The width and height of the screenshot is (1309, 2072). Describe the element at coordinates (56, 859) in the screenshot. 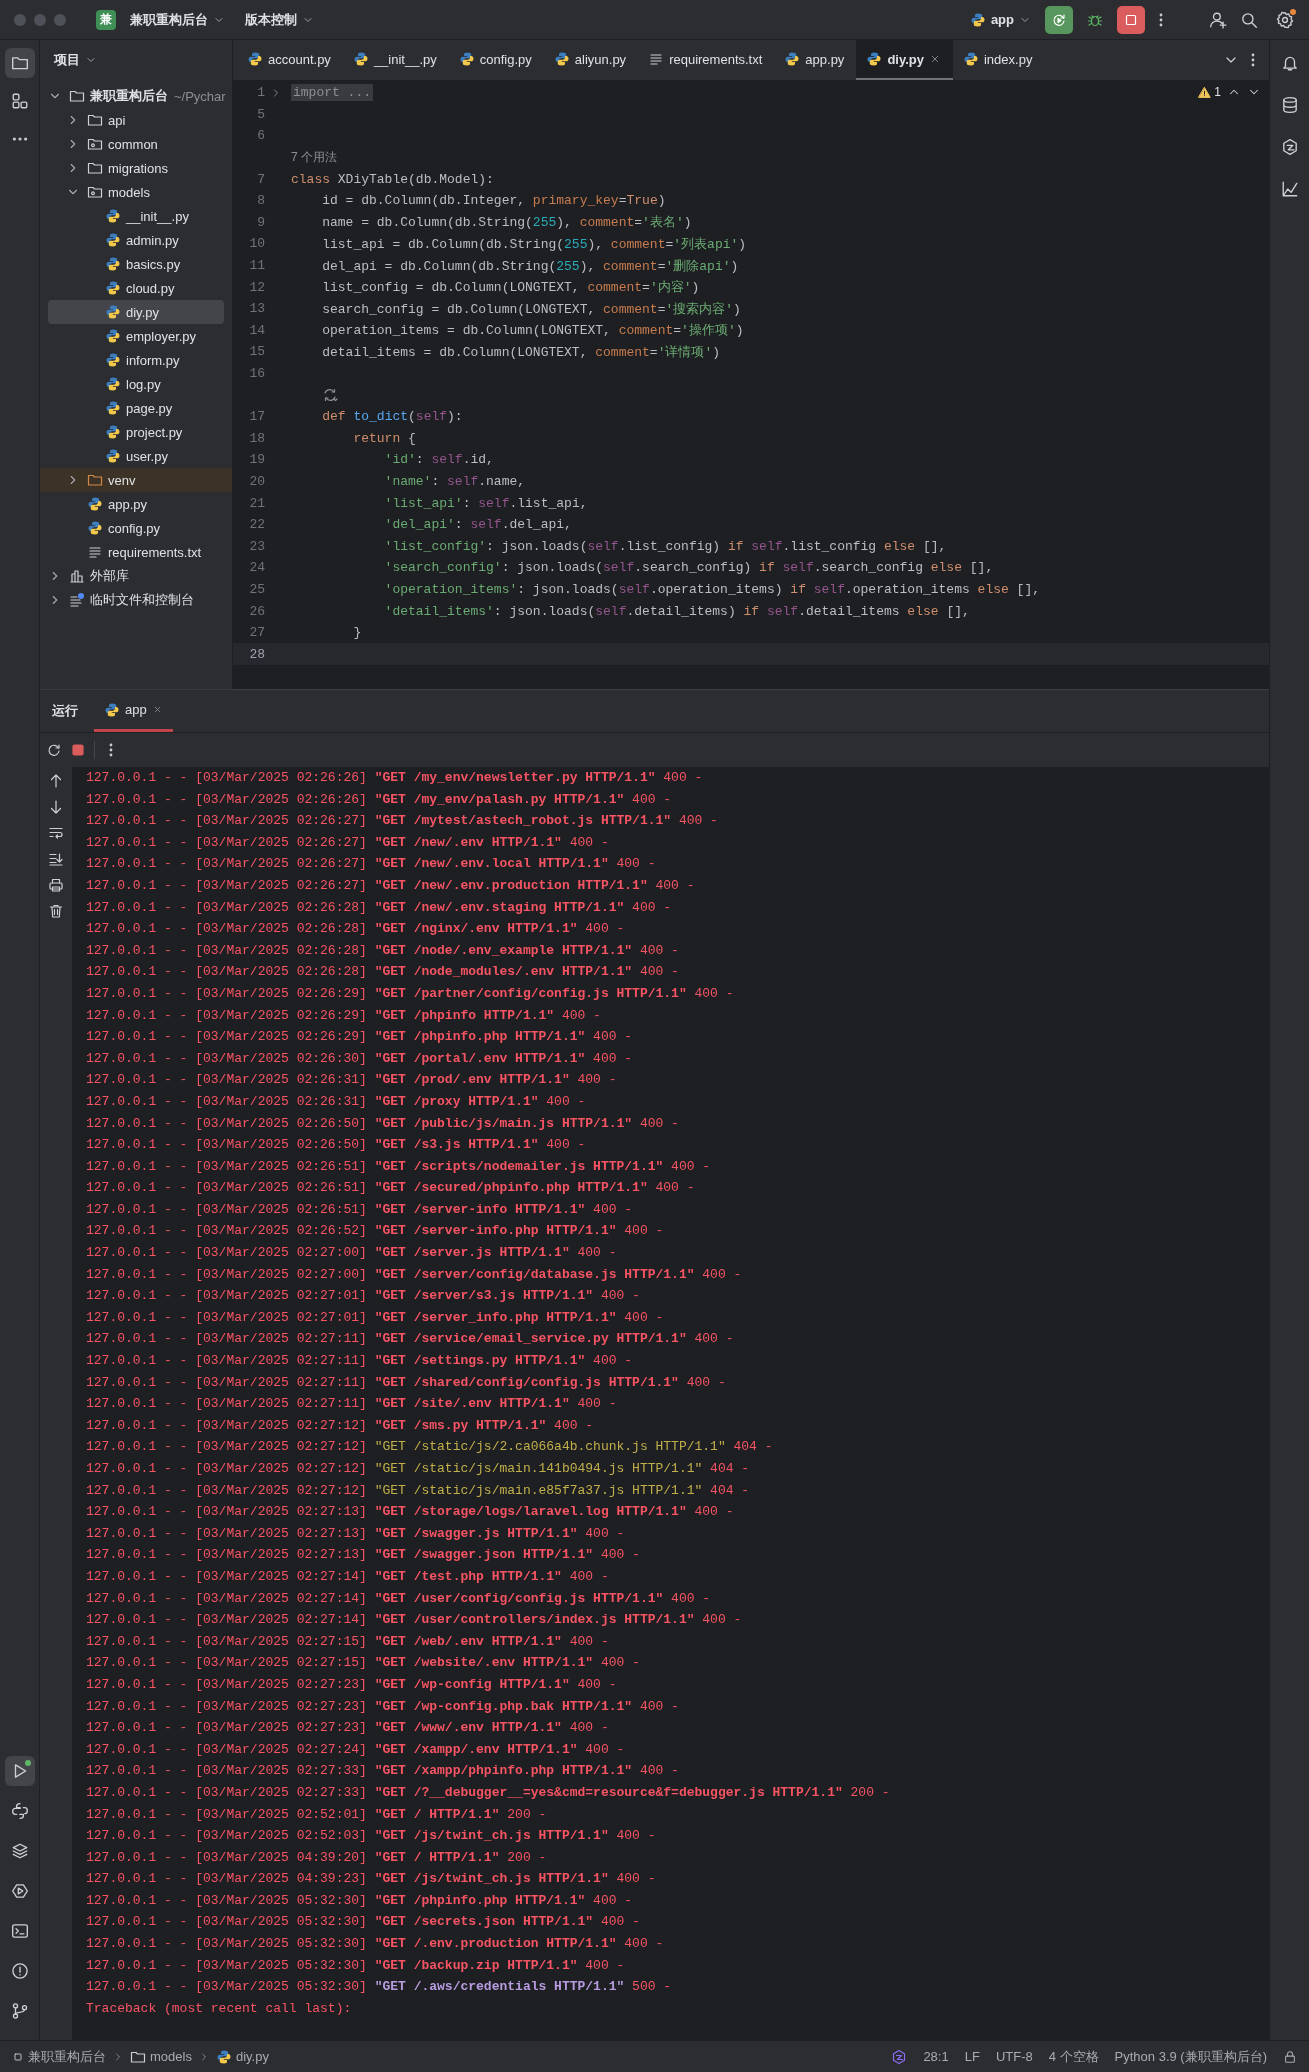

I see `scroll-to-end-icon` at that location.